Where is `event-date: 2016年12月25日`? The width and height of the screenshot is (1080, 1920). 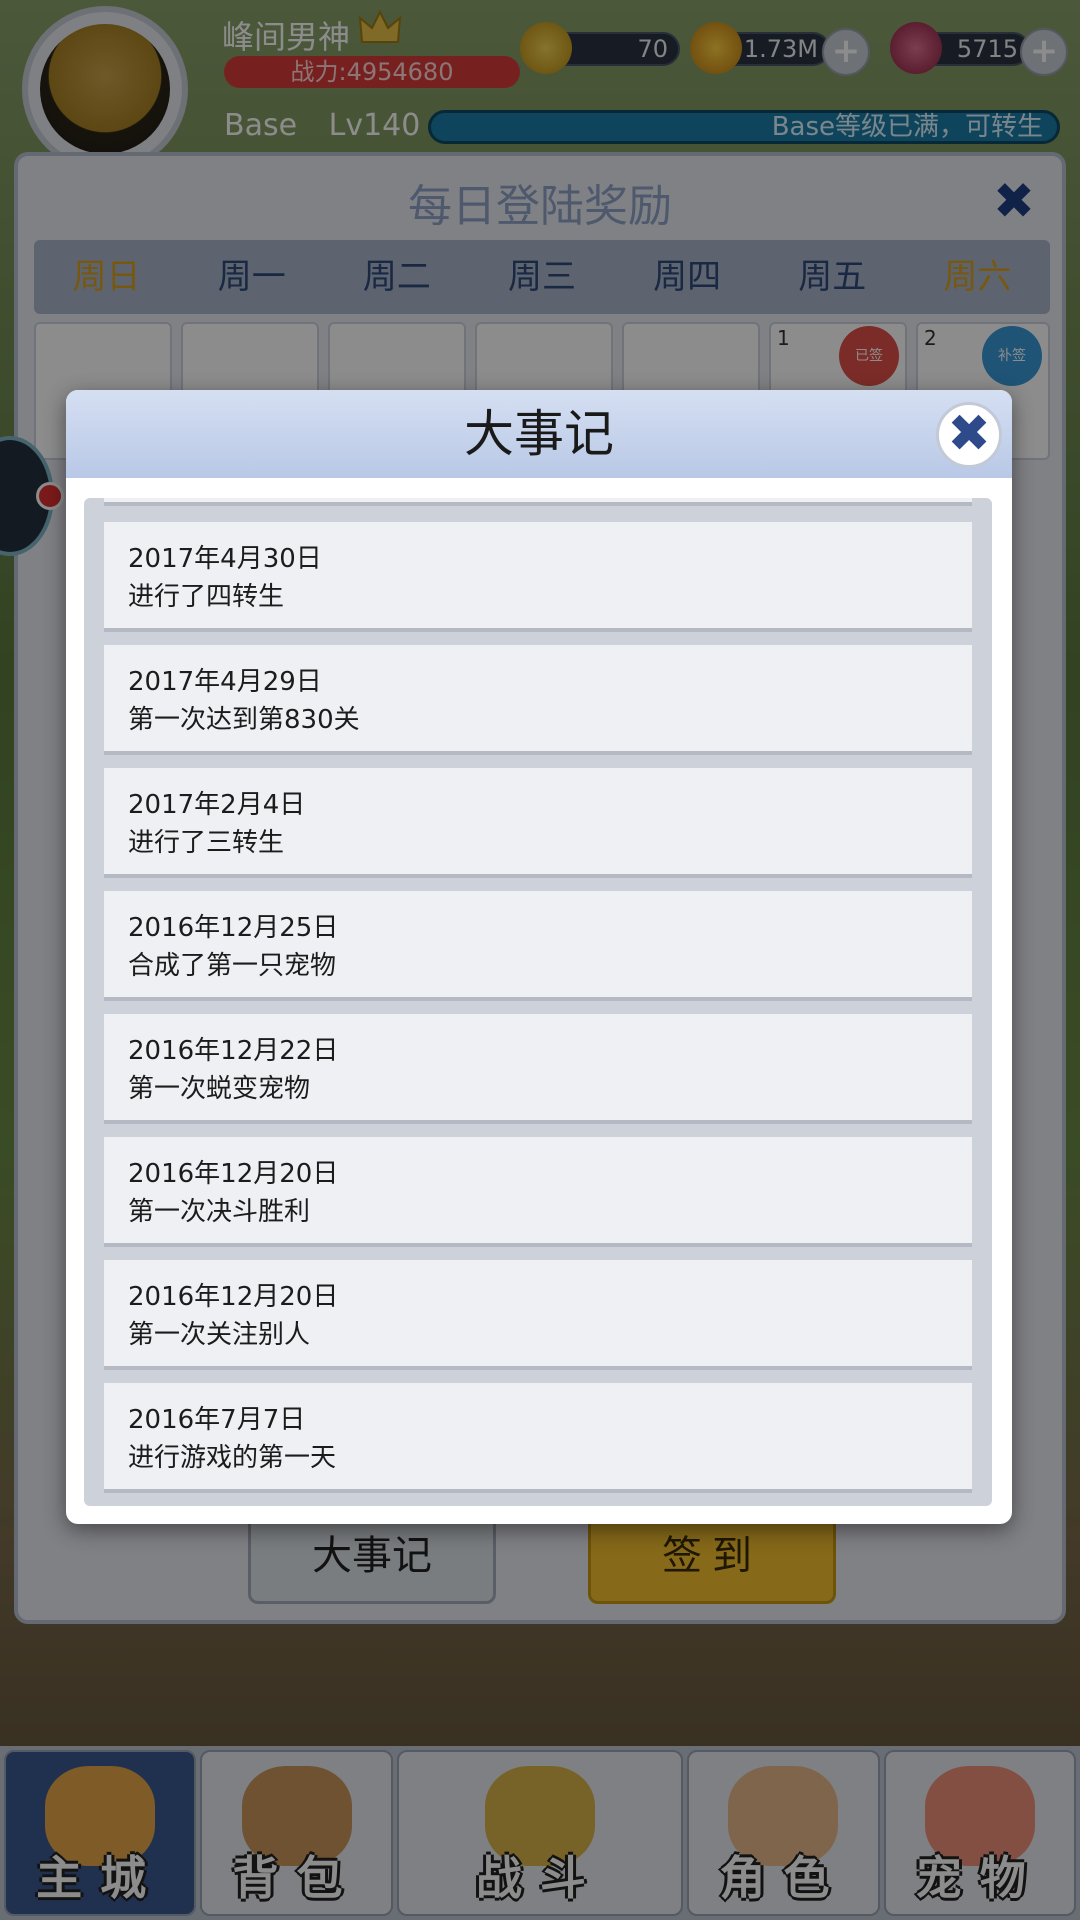 event-date: 2016年12月25日 is located at coordinates (233, 928).